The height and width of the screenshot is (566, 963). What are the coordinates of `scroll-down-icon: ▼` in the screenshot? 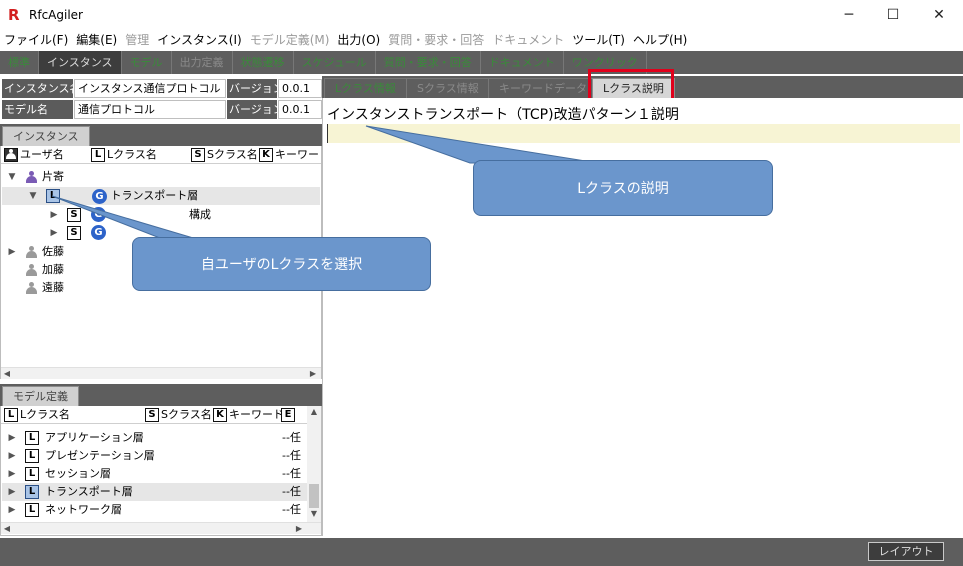 It's located at (314, 514).